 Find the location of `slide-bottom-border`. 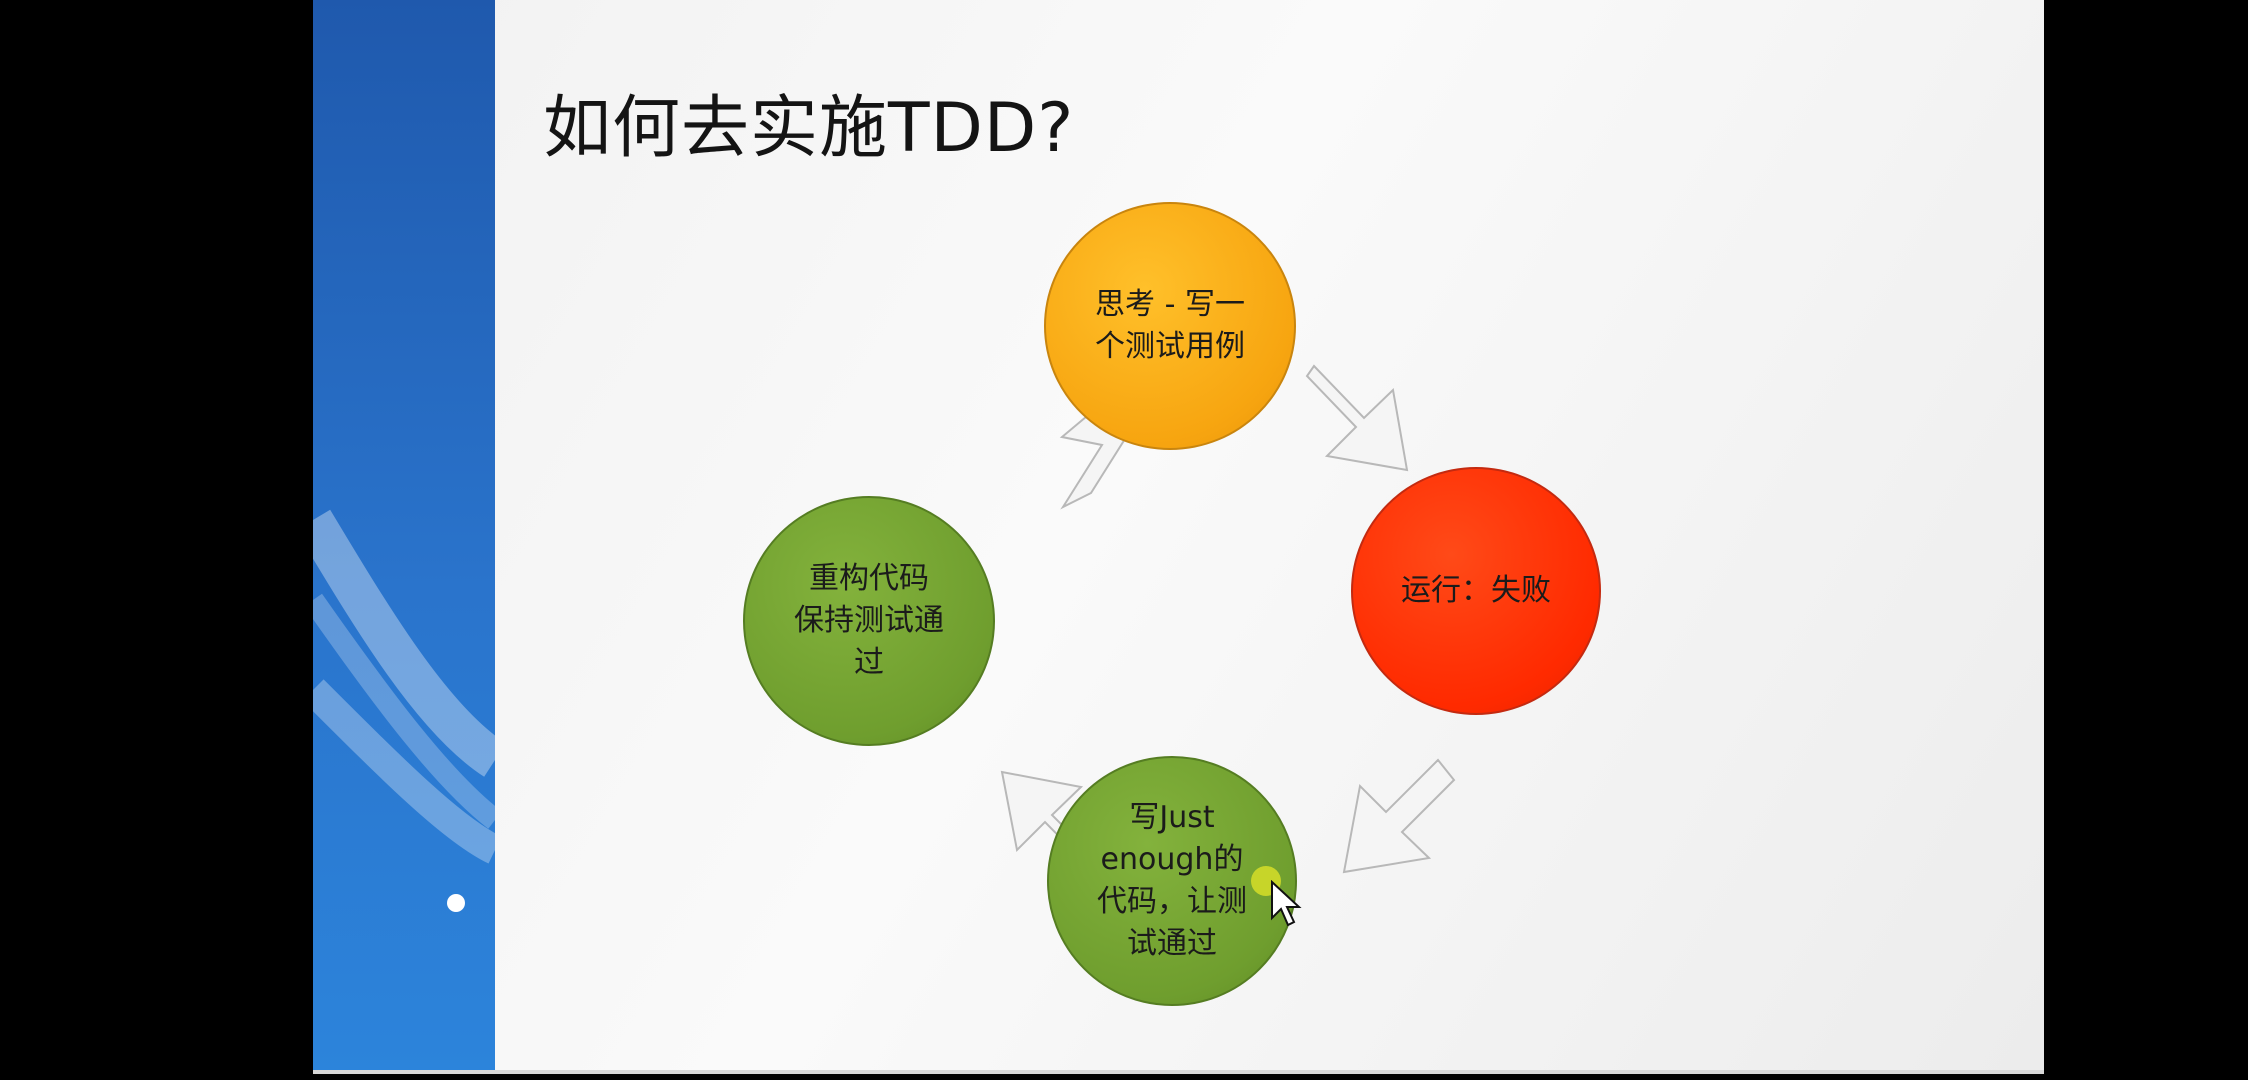

slide-bottom-border is located at coordinates (1178, 1072).